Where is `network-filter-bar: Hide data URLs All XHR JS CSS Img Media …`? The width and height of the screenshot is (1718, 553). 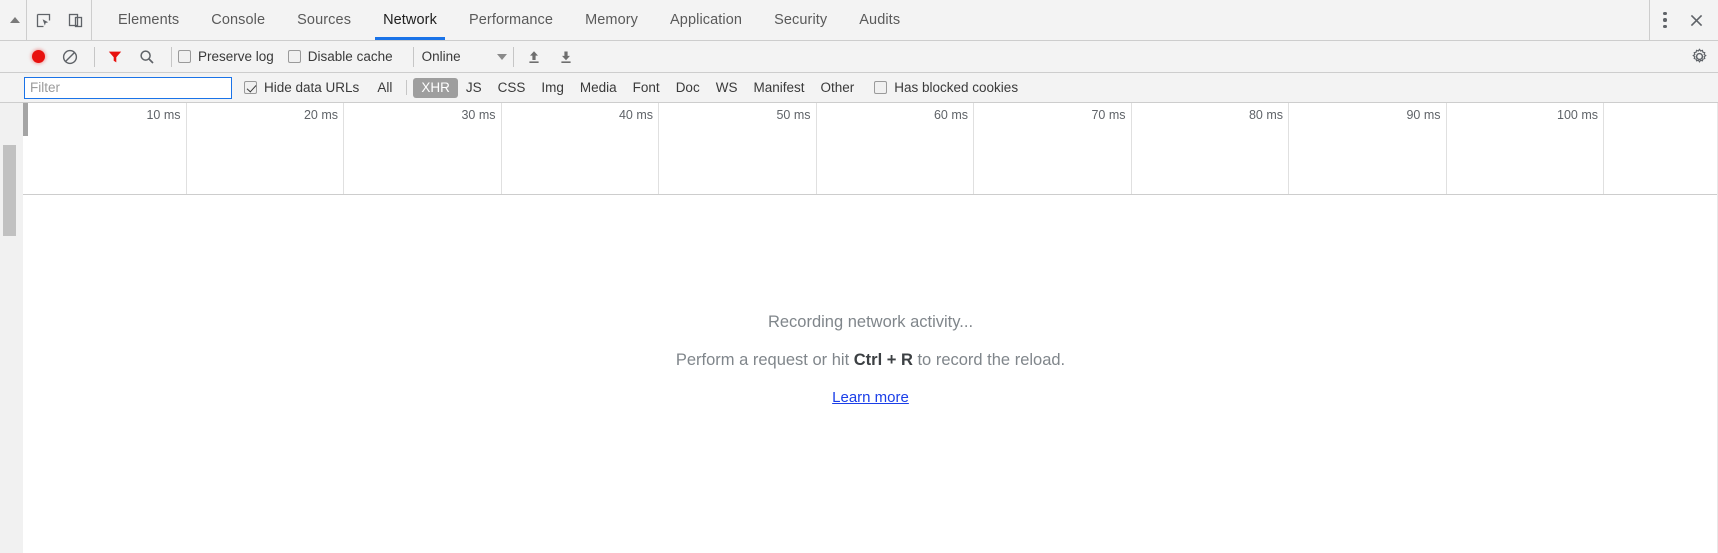 network-filter-bar: Hide data URLs All XHR JS CSS Img Media … is located at coordinates (859, 88).